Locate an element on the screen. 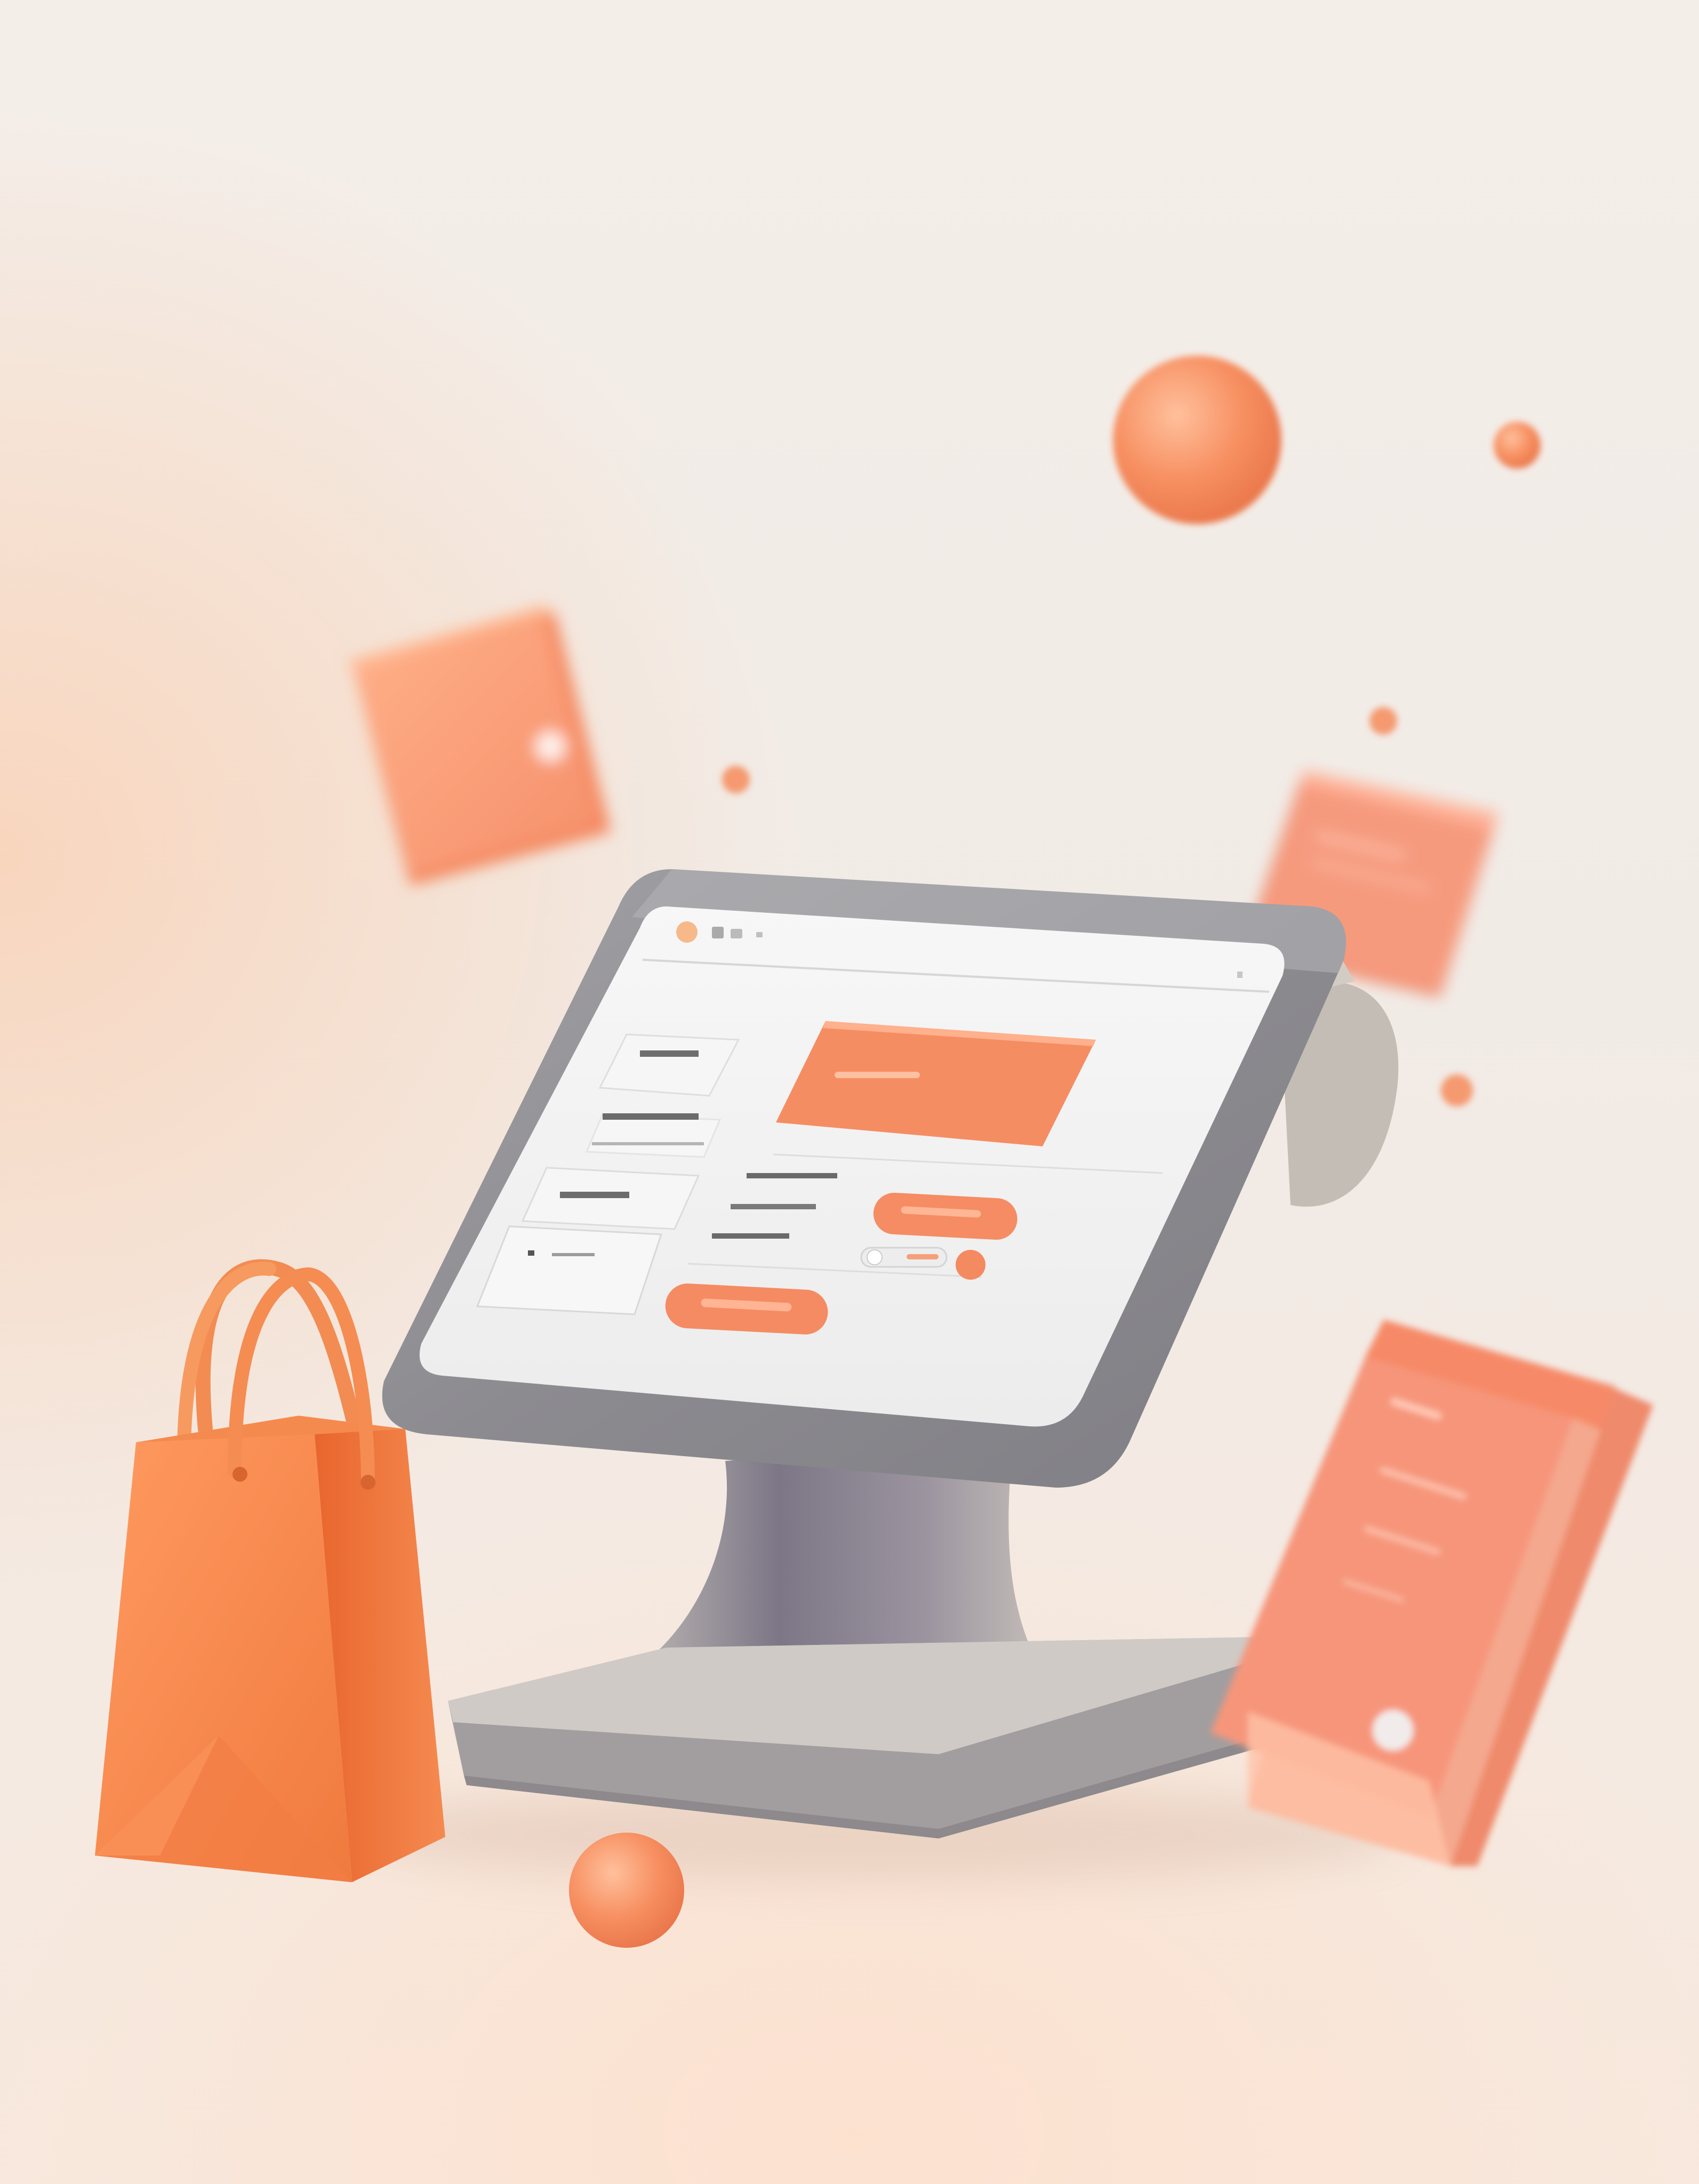 This screenshot has height=2184, width=1699. toggle-track-fill is located at coordinates (923, 1256).